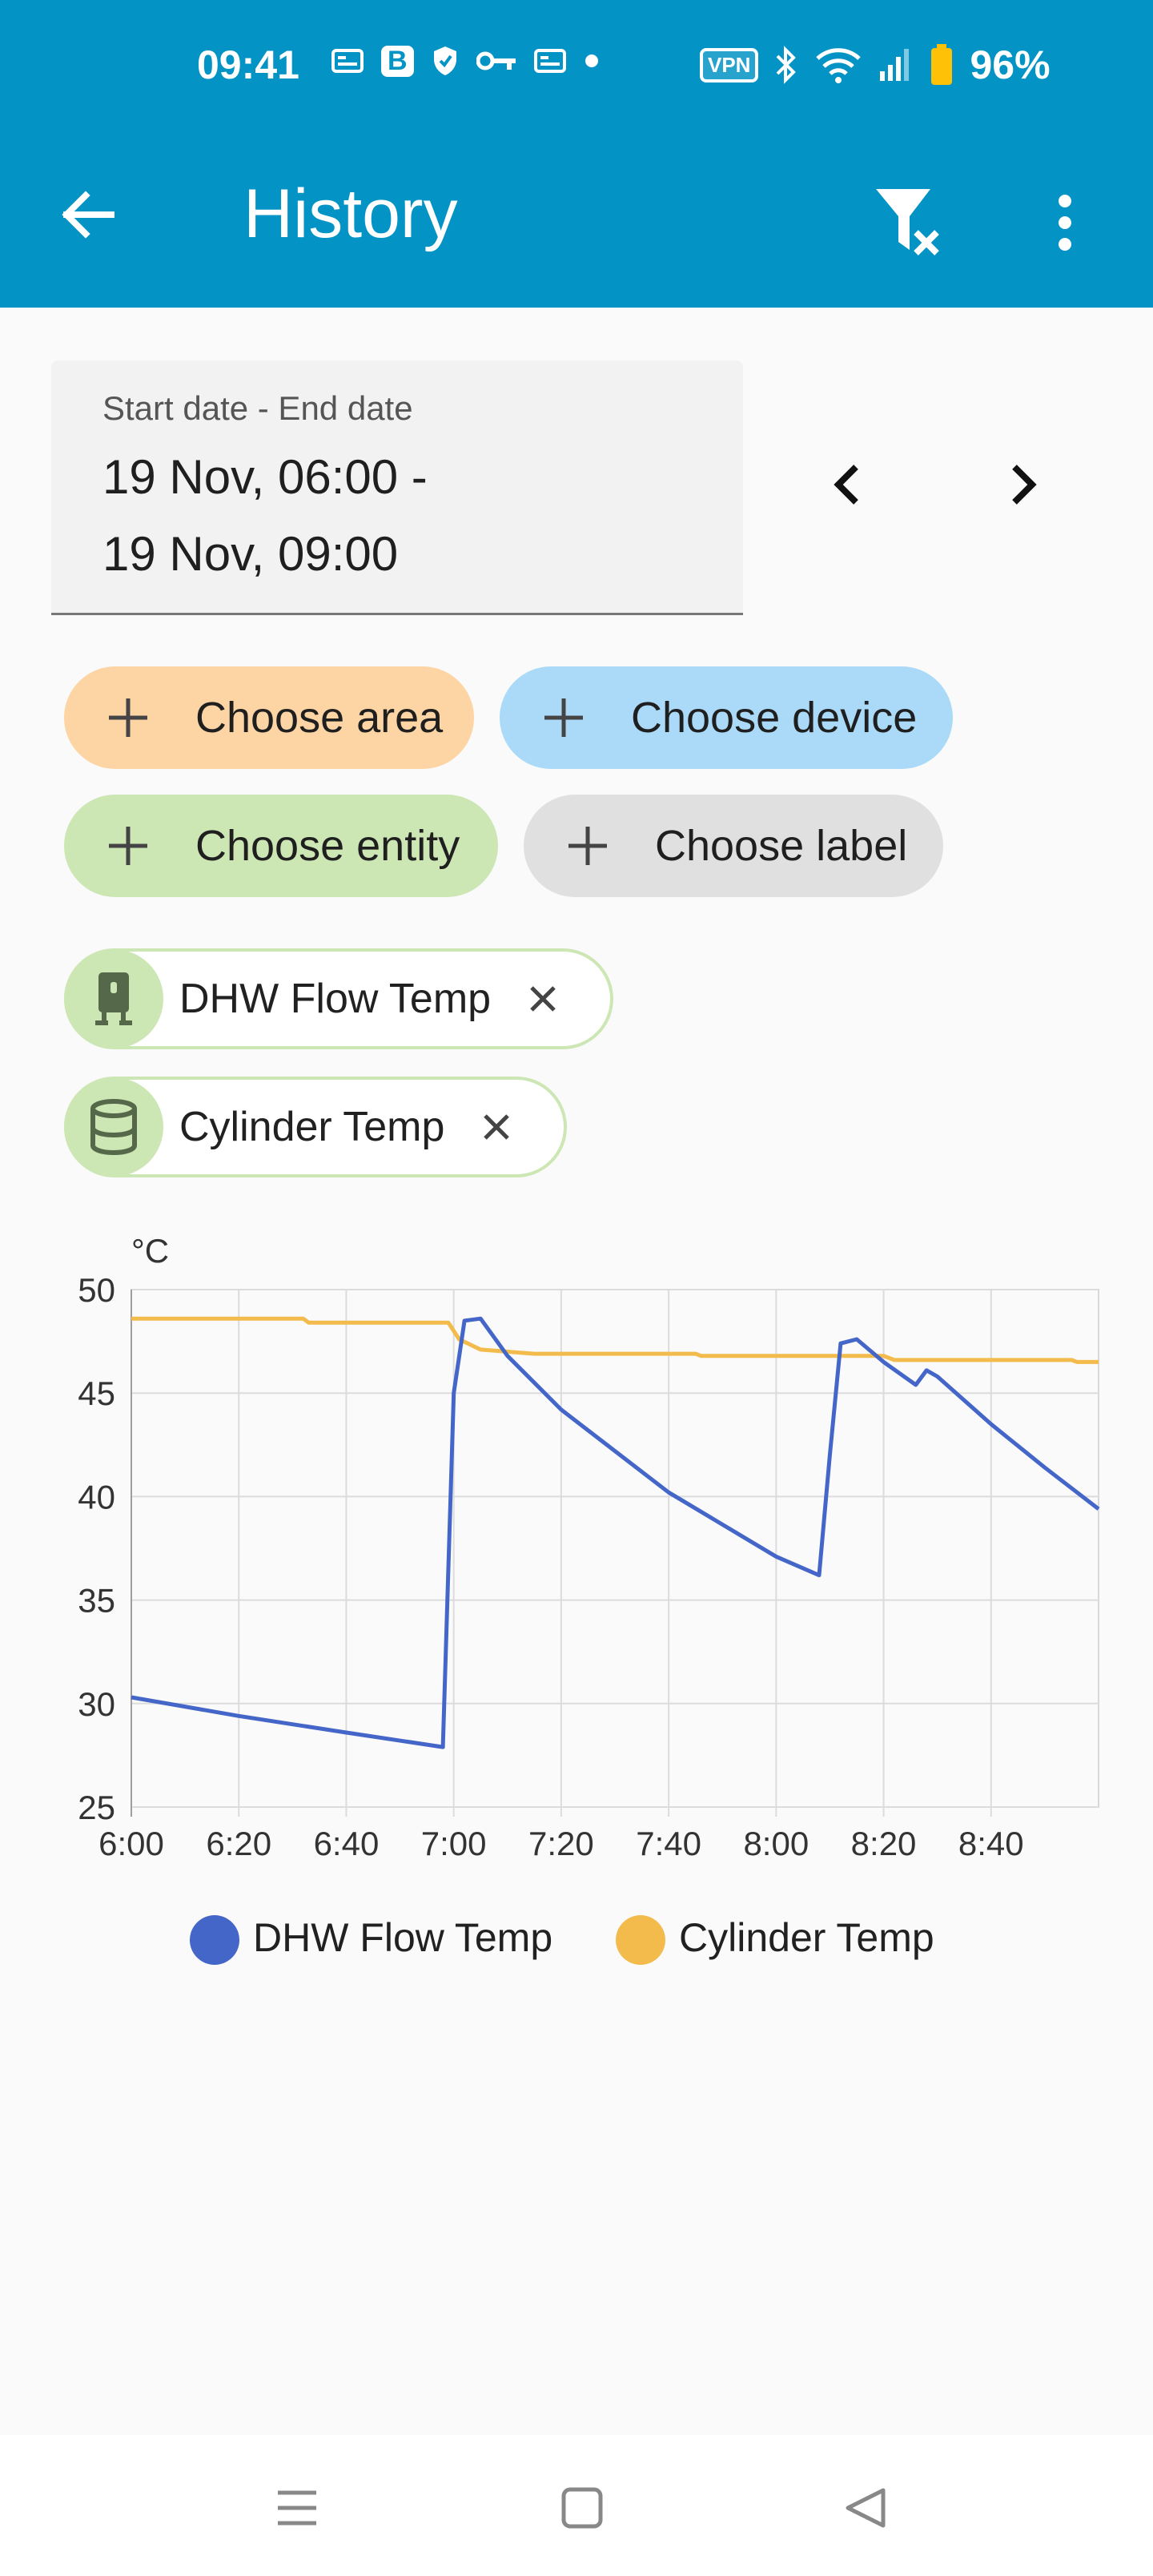 This screenshot has height=2576, width=1153. I want to click on entity-chip-label: DHW Flow Temp, so click(336, 999).